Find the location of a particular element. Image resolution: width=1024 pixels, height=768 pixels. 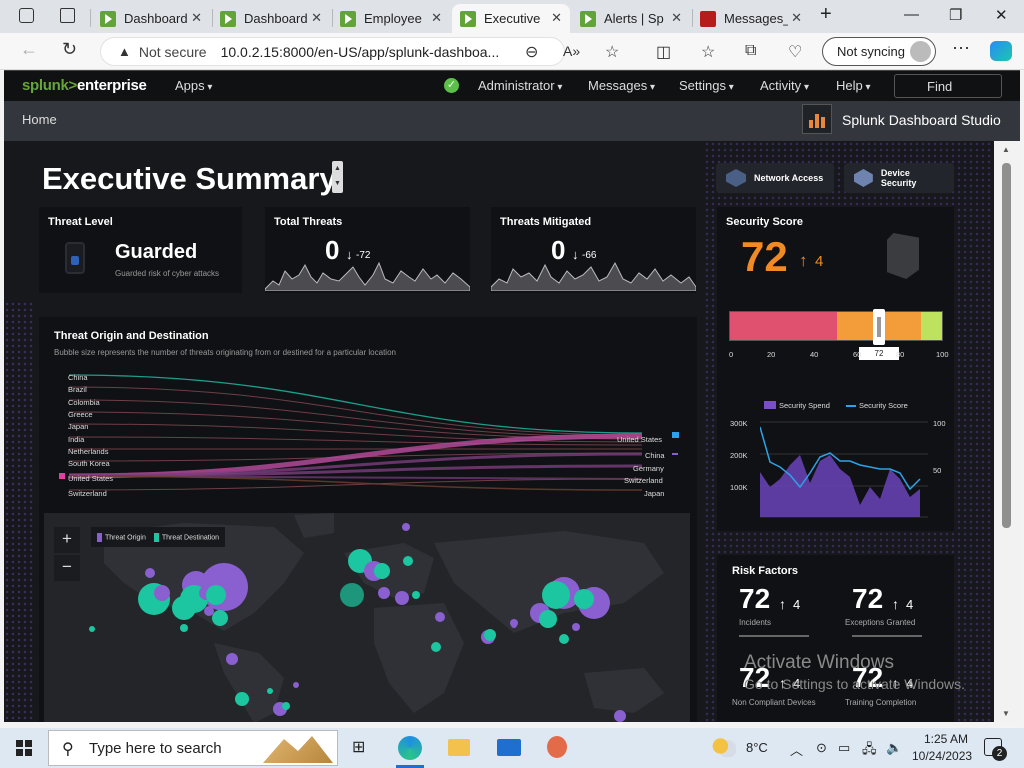

settings-menu: Settings is located at coordinates (706, 85).